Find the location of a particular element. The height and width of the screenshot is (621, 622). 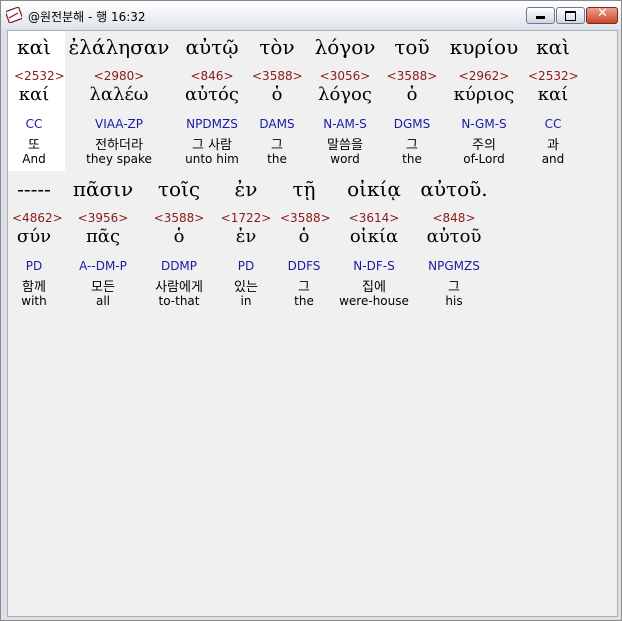

minimize-button is located at coordinates (540, 15).